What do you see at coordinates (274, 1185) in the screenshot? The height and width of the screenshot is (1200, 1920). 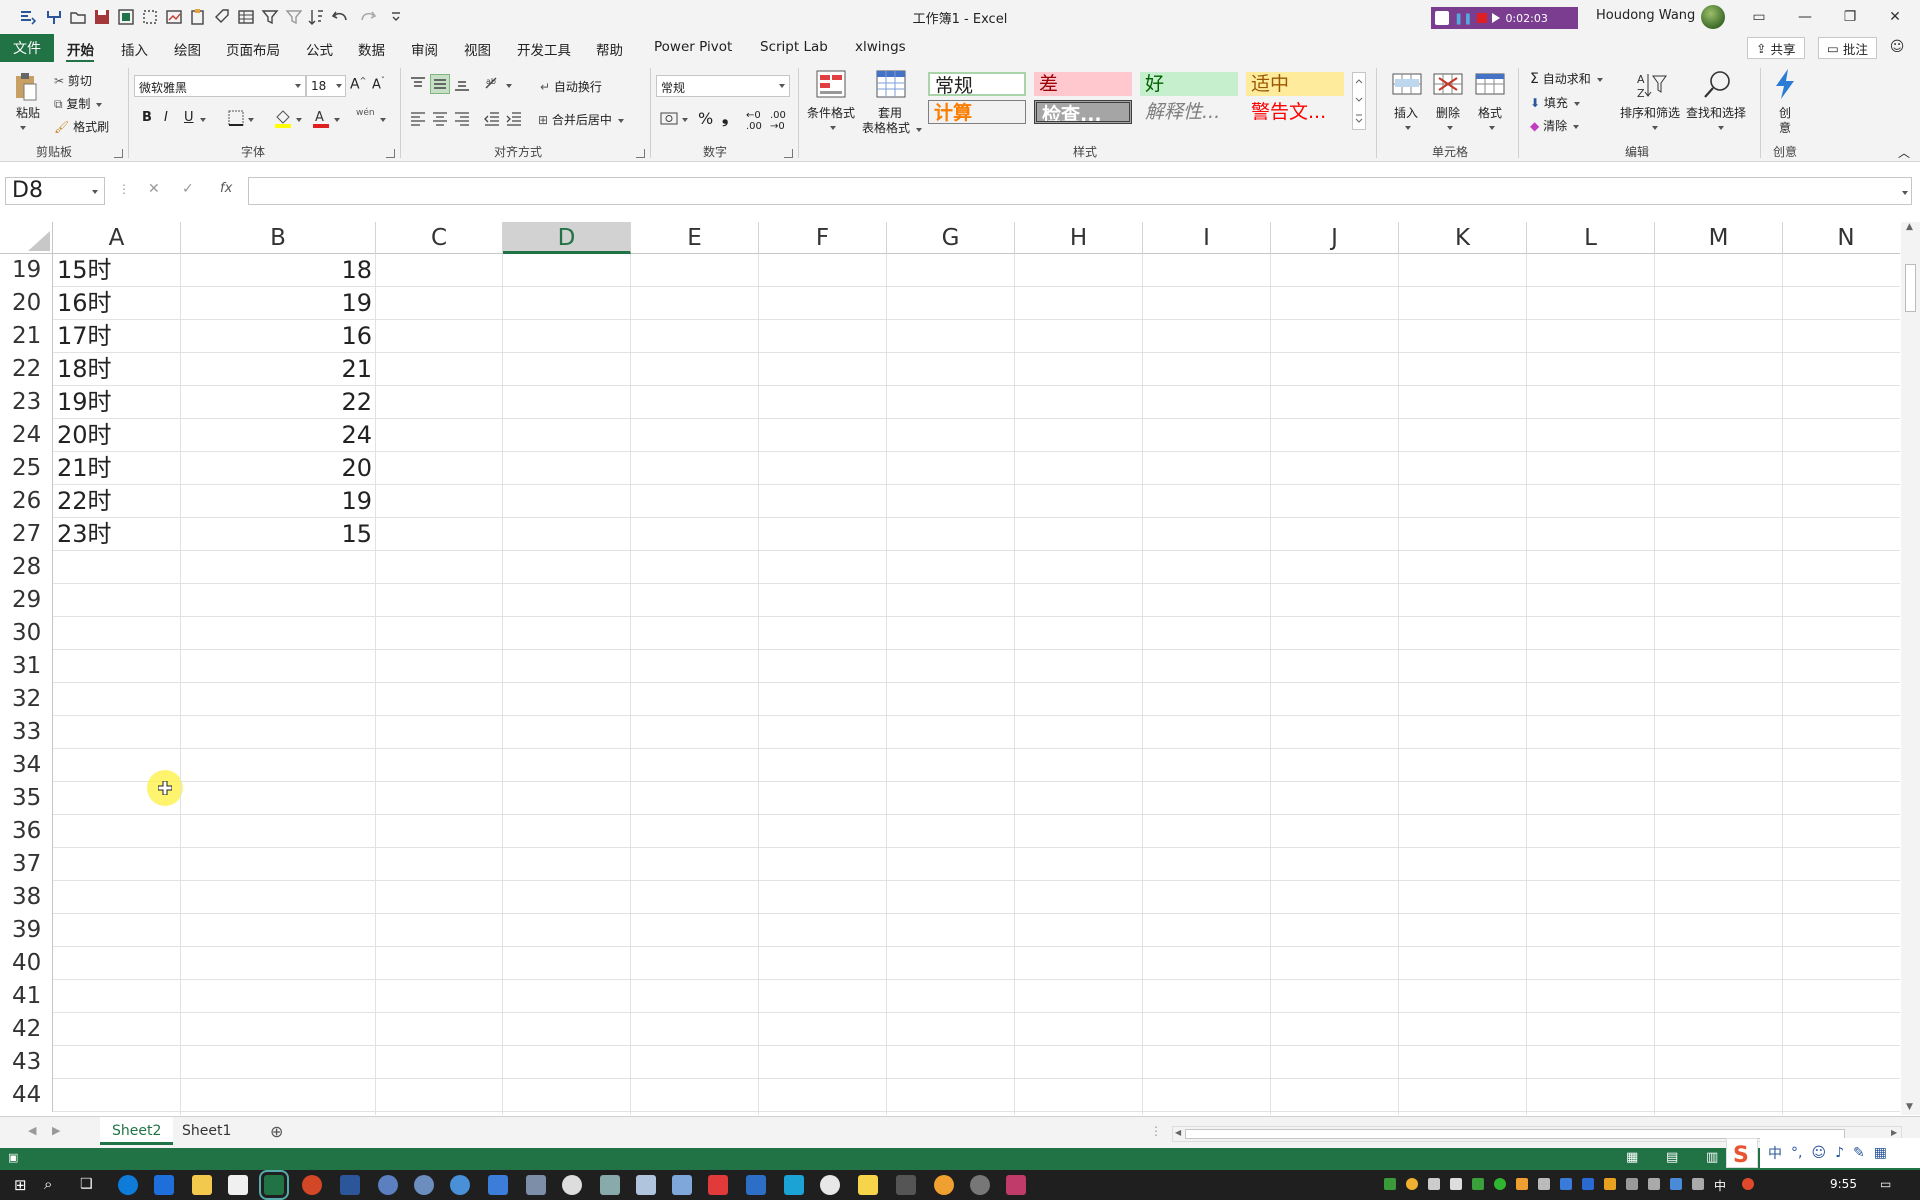 I see `excel-taskbar-icon` at bounding box center [274, 1185].